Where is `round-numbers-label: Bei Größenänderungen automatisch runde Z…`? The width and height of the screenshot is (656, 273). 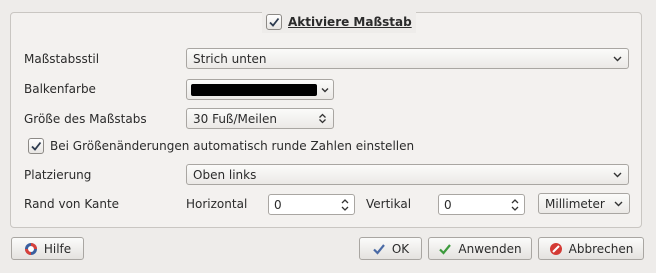 round-numbers-label: Bei Größenänderungen automatisch runde Z… is located at coordinates (232, 146).